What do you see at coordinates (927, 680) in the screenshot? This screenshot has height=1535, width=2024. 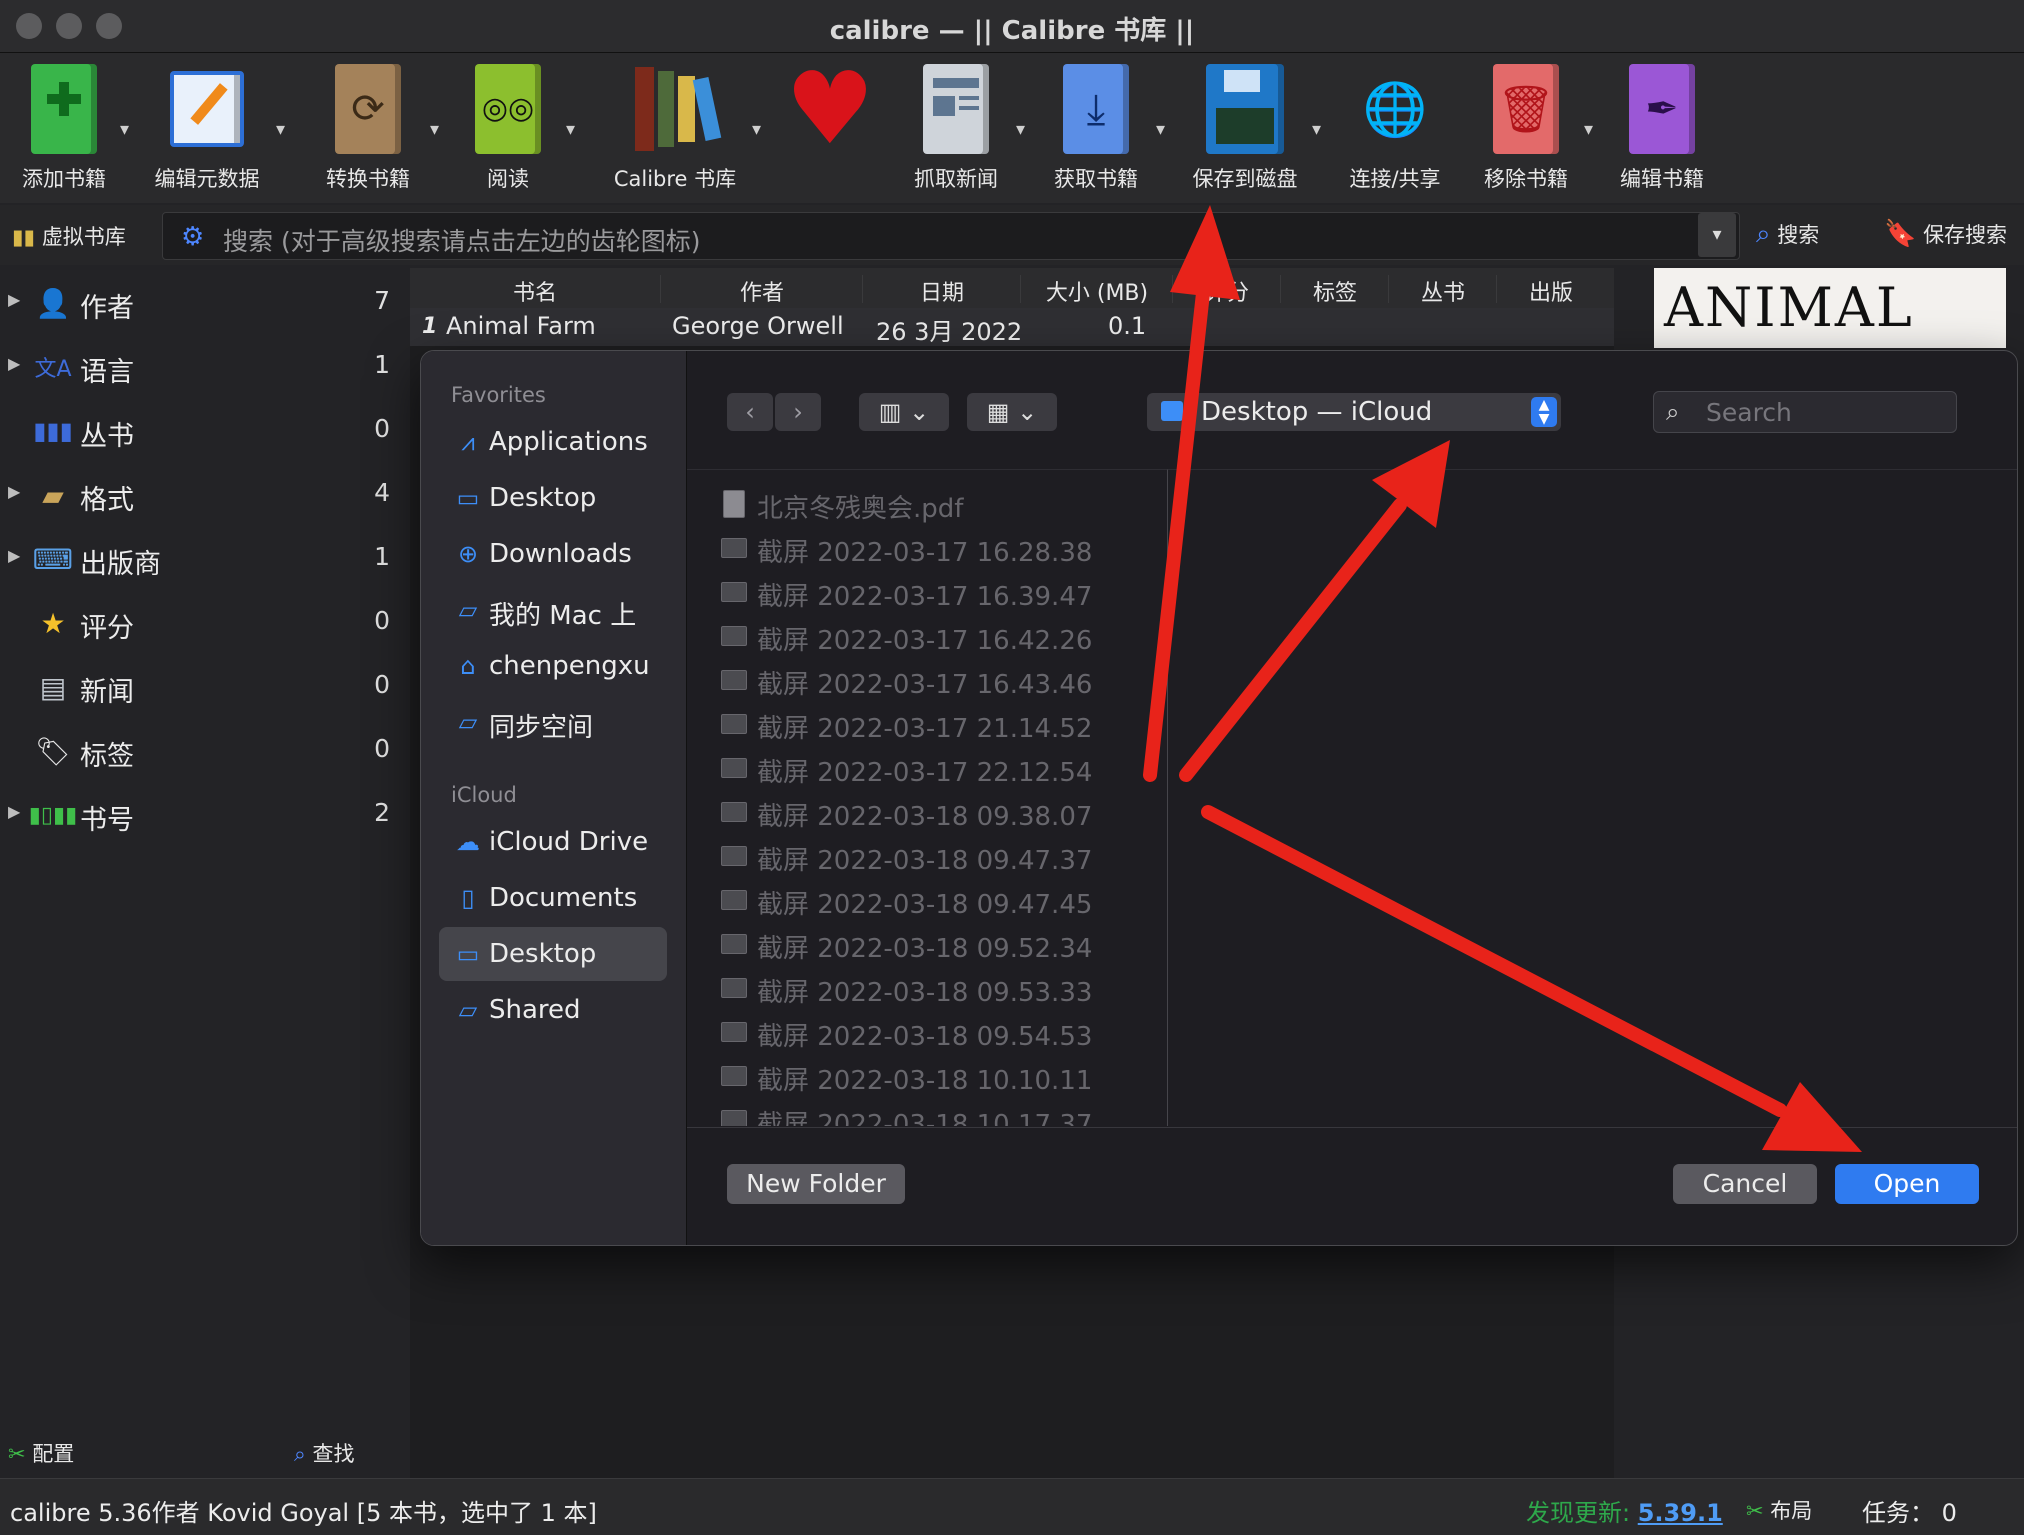 I see `file-item: 截屏 2022-03-17 16.43.46` at bounding box center [927, 680].